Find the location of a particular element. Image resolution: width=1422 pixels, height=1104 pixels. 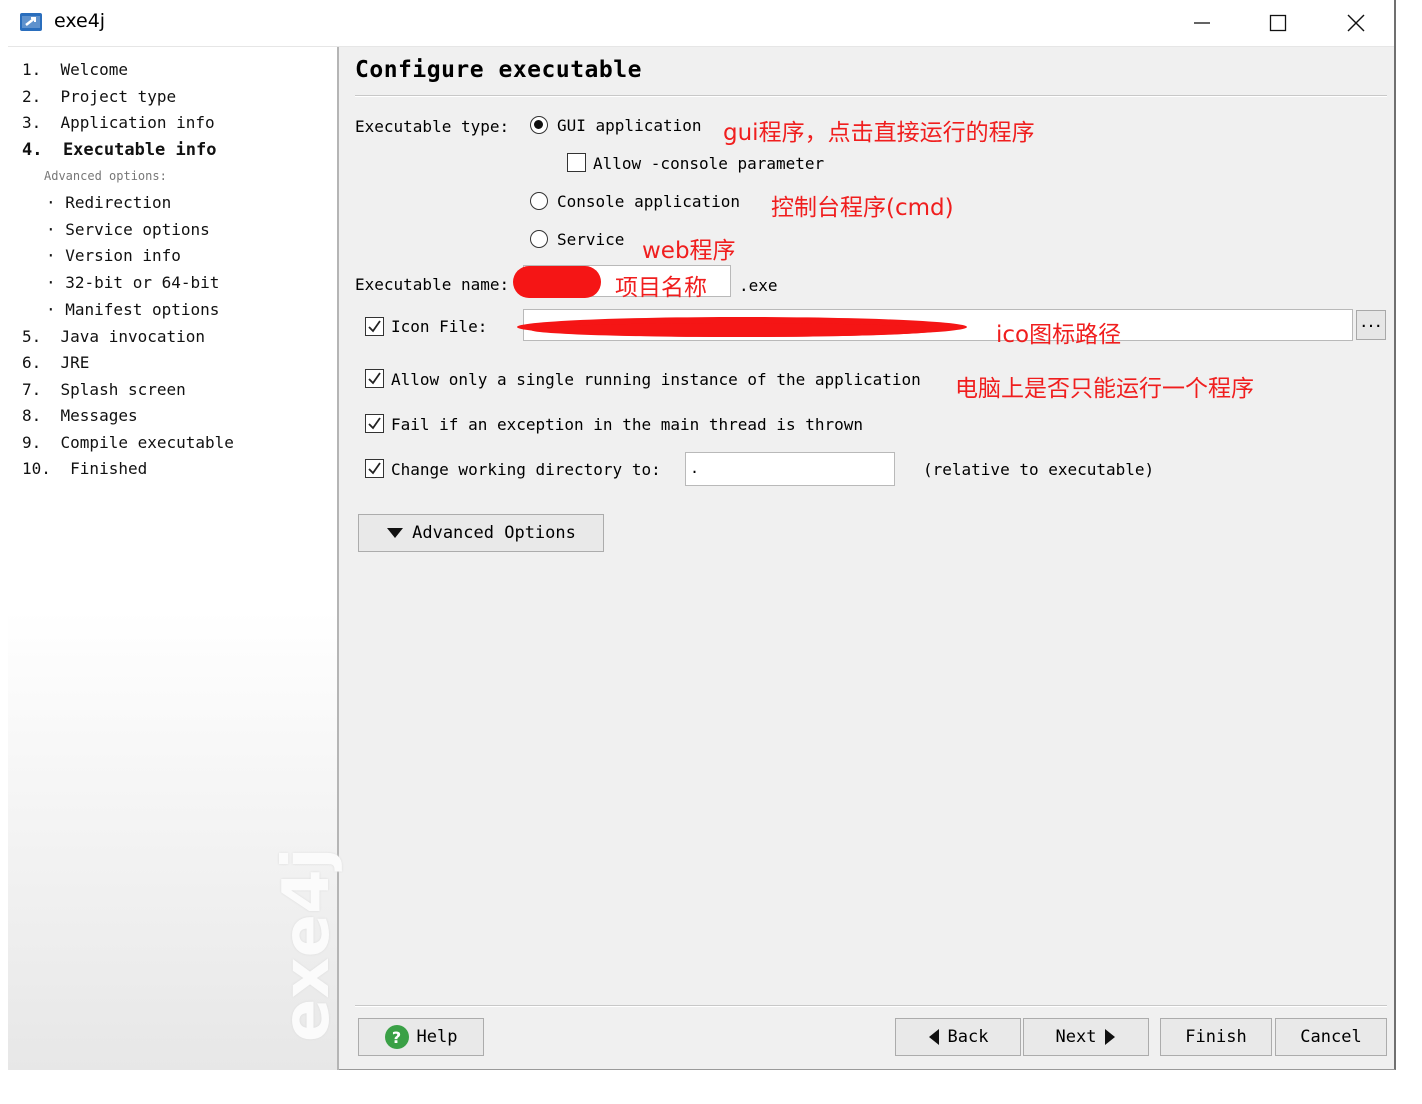

step-executable-info: 4. Executable info is located at coordinates (119, 150).